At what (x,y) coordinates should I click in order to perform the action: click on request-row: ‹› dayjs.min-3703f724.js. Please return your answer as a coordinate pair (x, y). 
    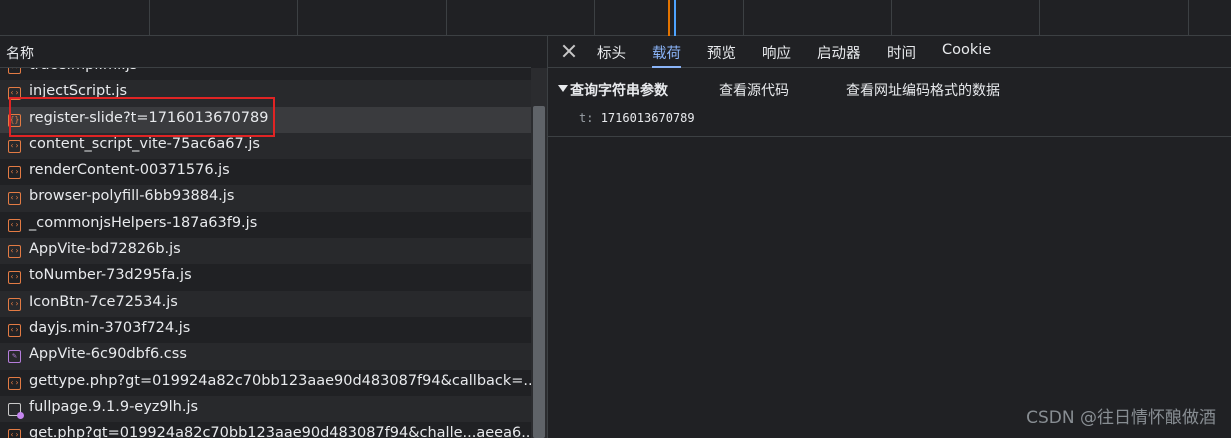
    Looking at the image, I should click on (265, 330).